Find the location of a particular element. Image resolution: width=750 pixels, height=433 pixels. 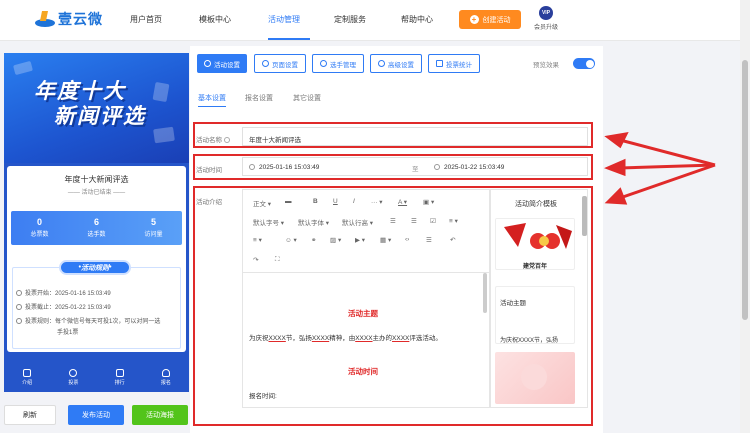

stat-contestants: 6 选手数 is located at coordinates (96, 228).